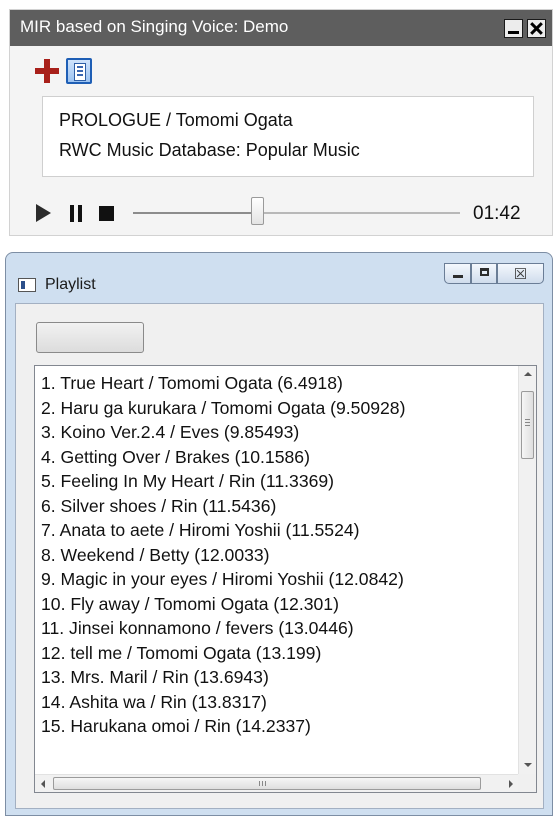 The image size is (553, 816). Describe the element at coordinates (76, 213) in the screenshot. I see `pause-icon` at that location.